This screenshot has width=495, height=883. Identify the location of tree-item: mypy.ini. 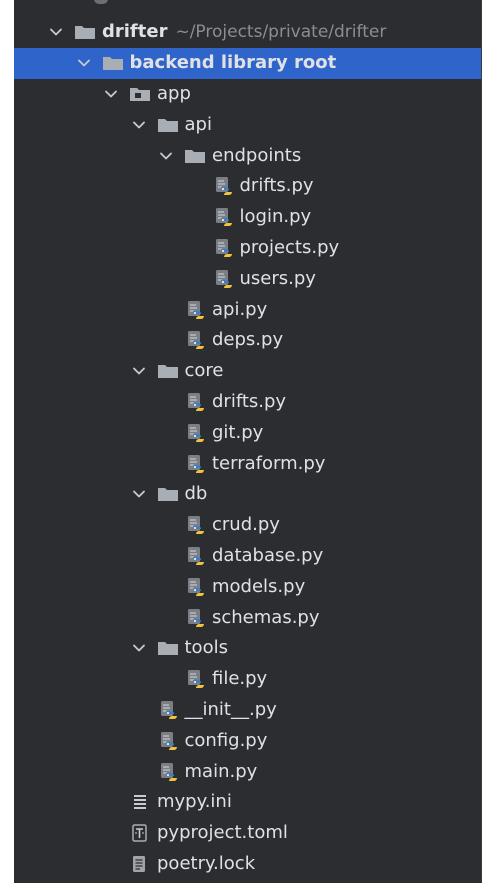
(247, 802).